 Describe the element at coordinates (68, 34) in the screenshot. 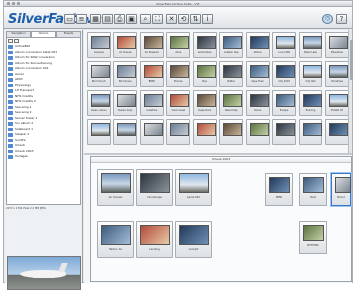

I see `tab-presets: Presets` at that location.